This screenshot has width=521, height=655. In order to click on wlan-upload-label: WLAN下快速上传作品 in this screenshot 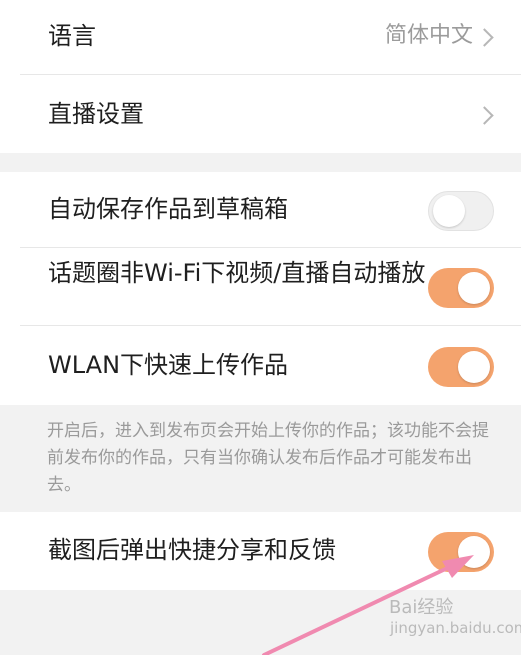, I will do `click(168, 365)`.